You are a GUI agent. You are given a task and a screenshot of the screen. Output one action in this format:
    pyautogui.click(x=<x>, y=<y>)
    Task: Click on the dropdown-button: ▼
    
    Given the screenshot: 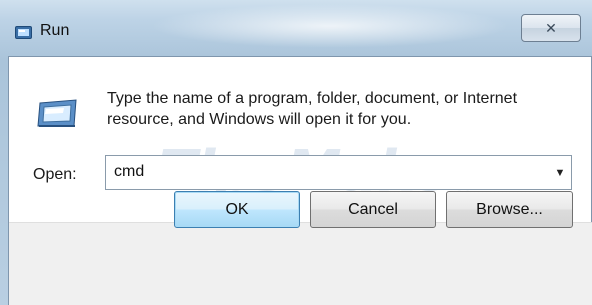 What is the action you would take?
    pyautogui.click(x=560, y=172)
    